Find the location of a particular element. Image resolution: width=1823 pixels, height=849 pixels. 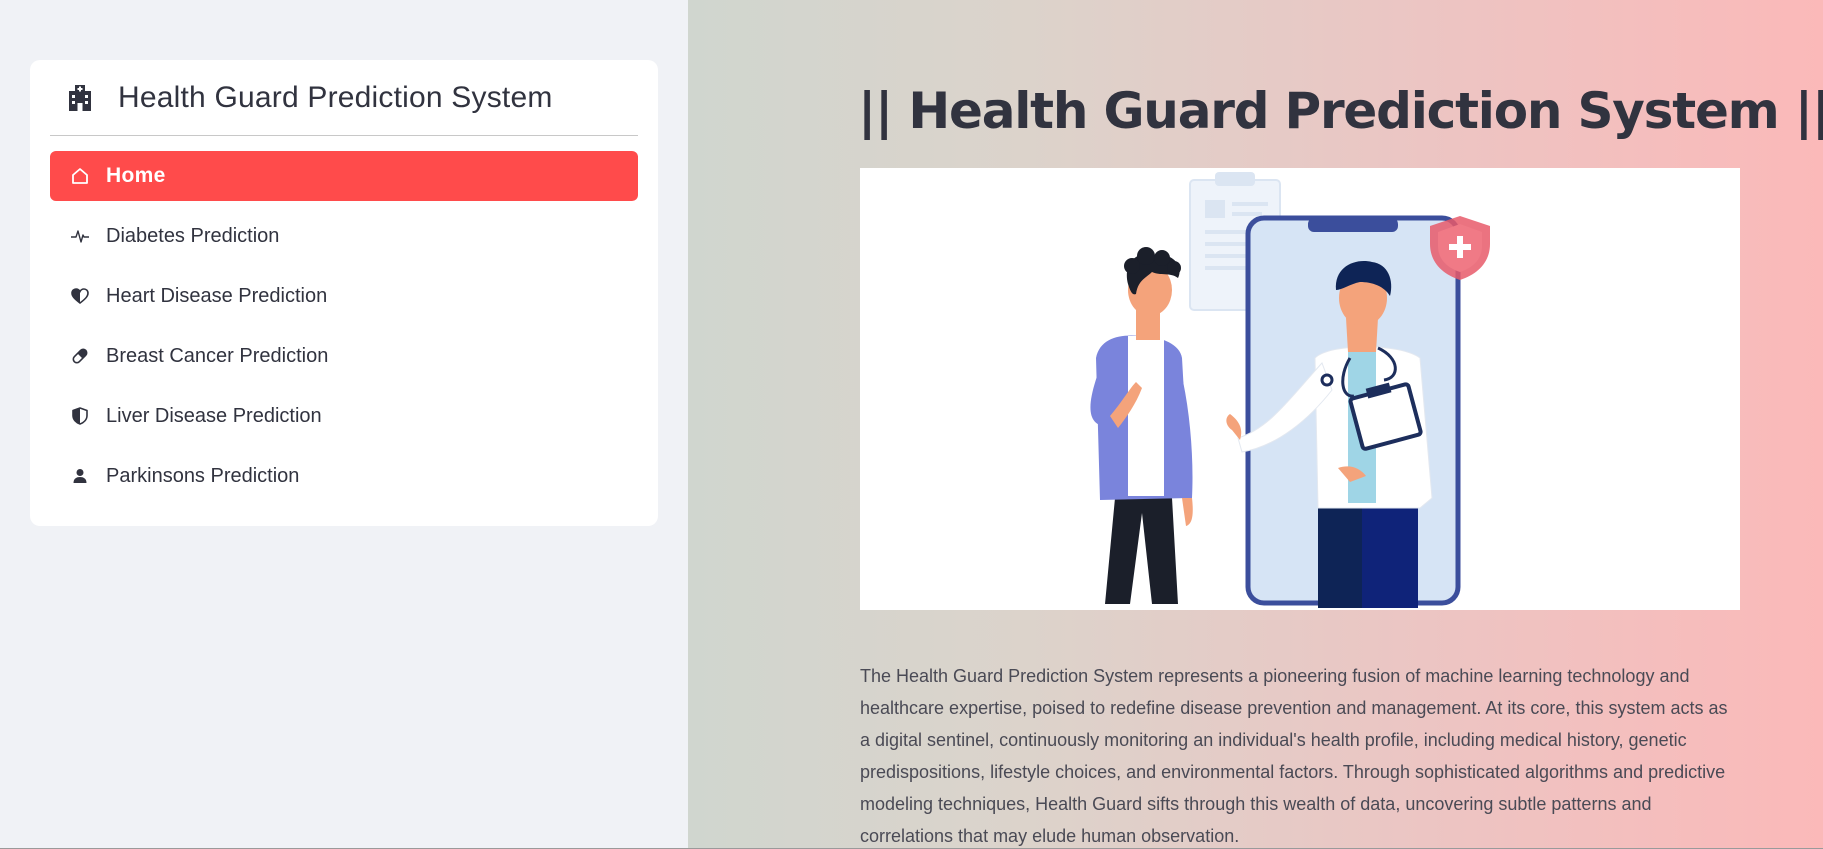

heart-half-icon is located at coordinates (80, 296).